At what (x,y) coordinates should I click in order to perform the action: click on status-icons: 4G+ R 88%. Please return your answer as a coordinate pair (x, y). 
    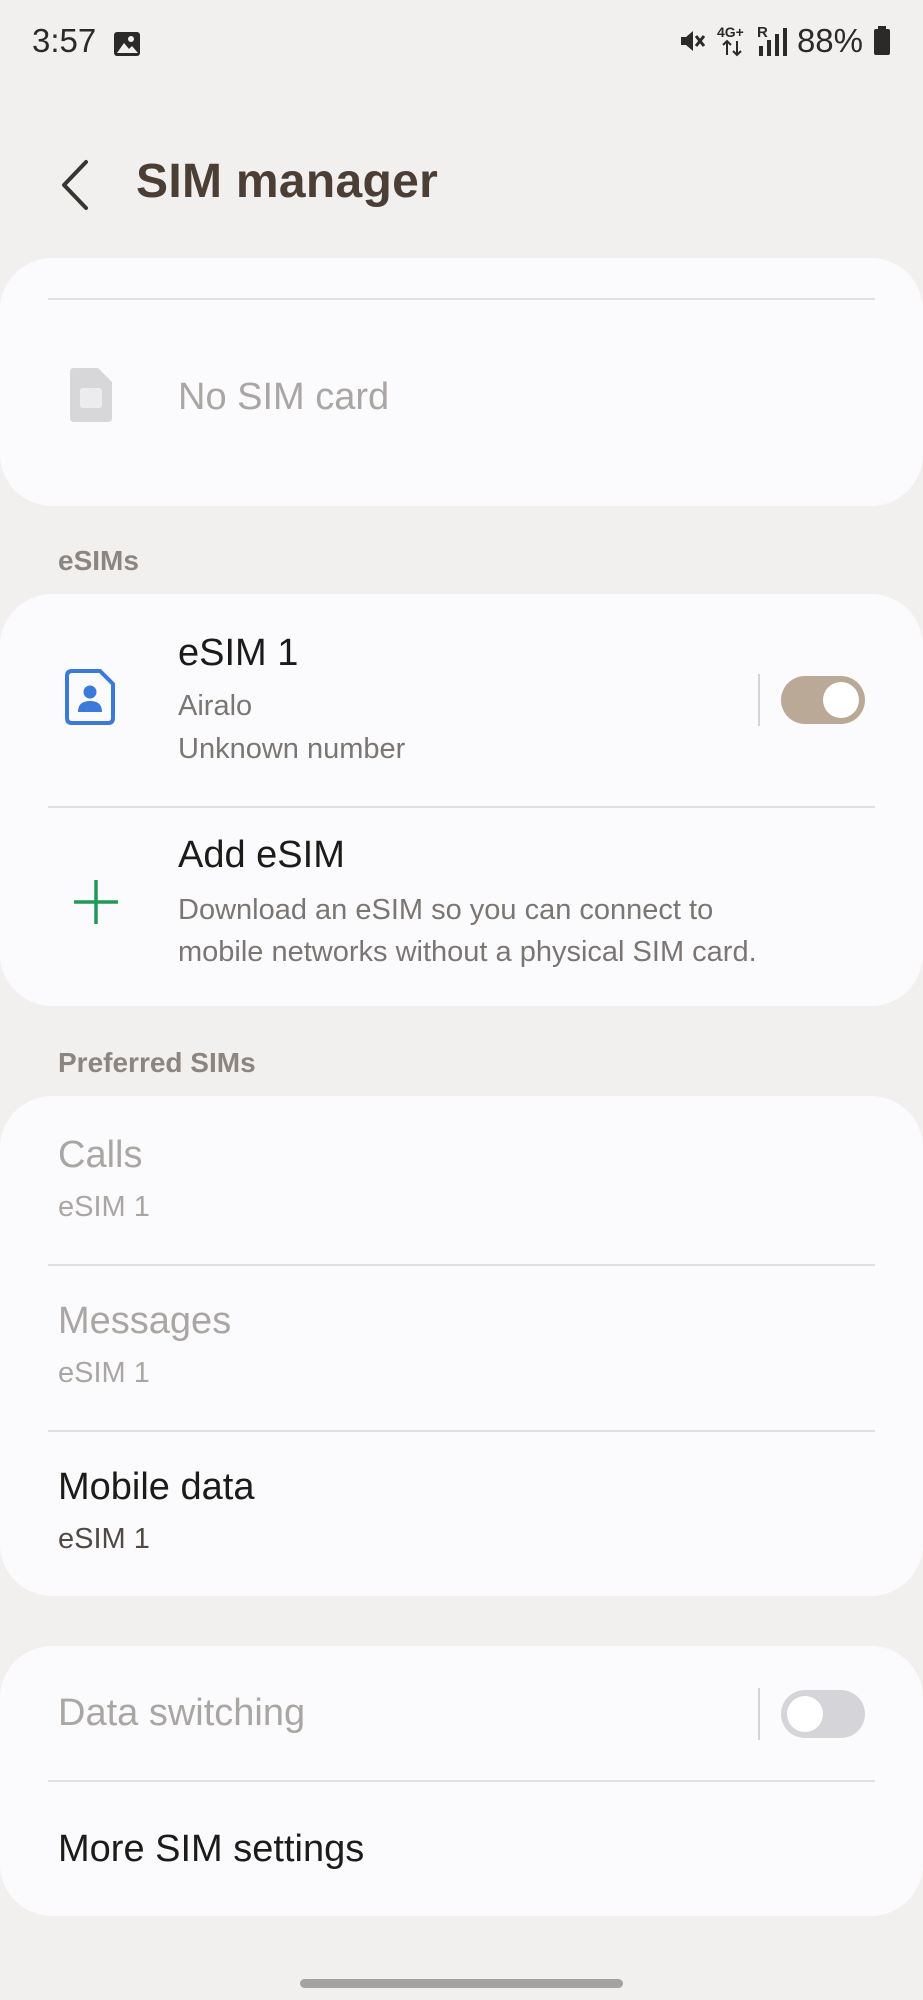
    Looking at the image, I should click on (784, 41).